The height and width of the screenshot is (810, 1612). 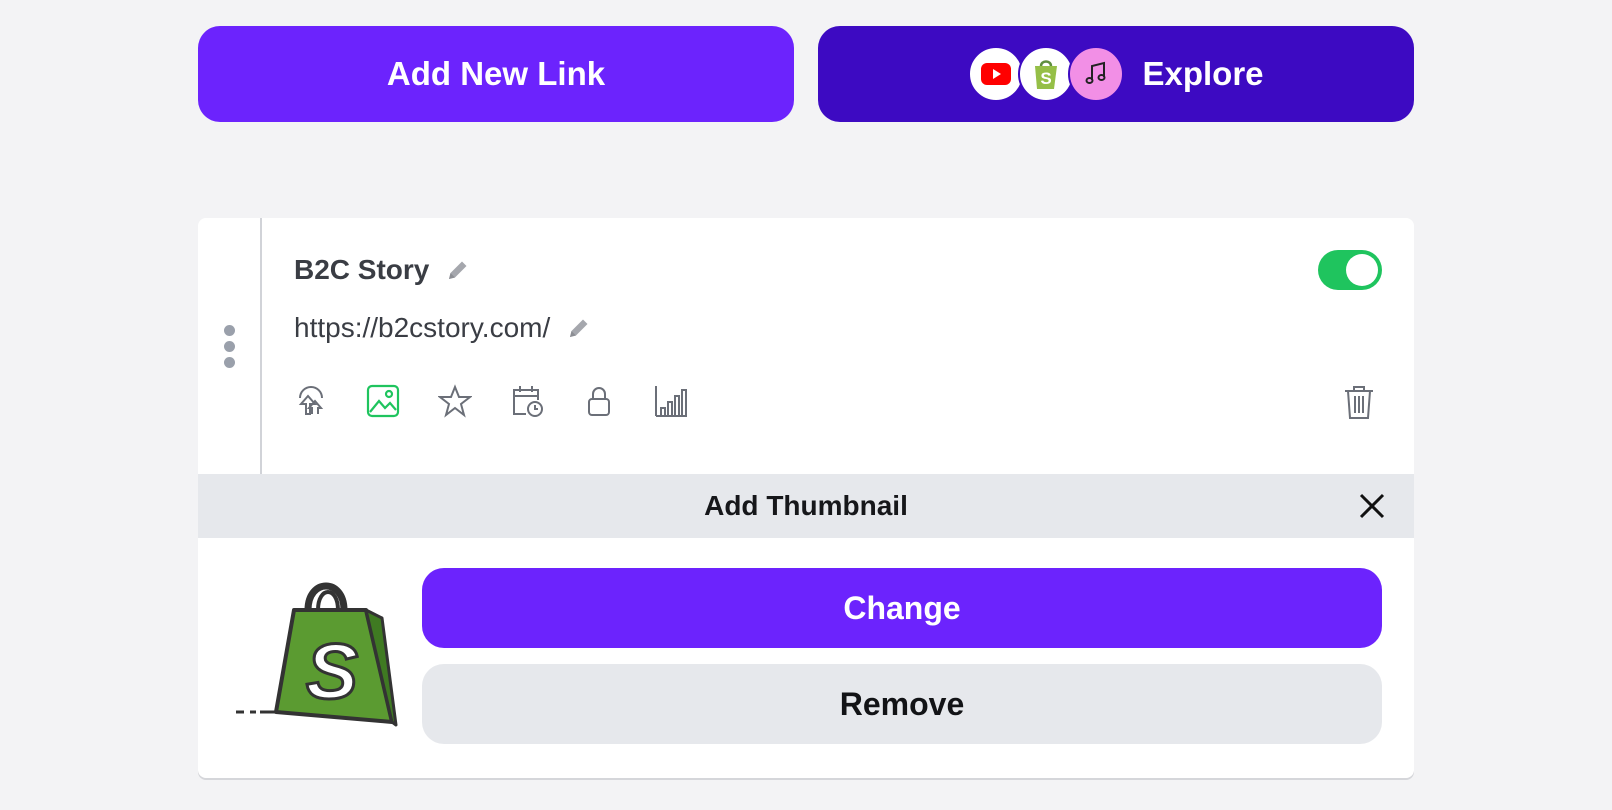 I want to click on change-label: Change, so click(x=902, y=607).